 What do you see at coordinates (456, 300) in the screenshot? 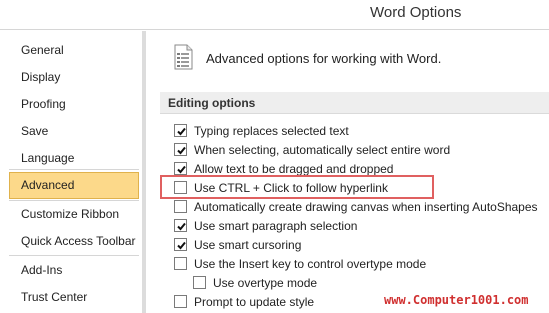
I see `watermark-text: www.Computer1001.com` at bounding box center [456, 300].